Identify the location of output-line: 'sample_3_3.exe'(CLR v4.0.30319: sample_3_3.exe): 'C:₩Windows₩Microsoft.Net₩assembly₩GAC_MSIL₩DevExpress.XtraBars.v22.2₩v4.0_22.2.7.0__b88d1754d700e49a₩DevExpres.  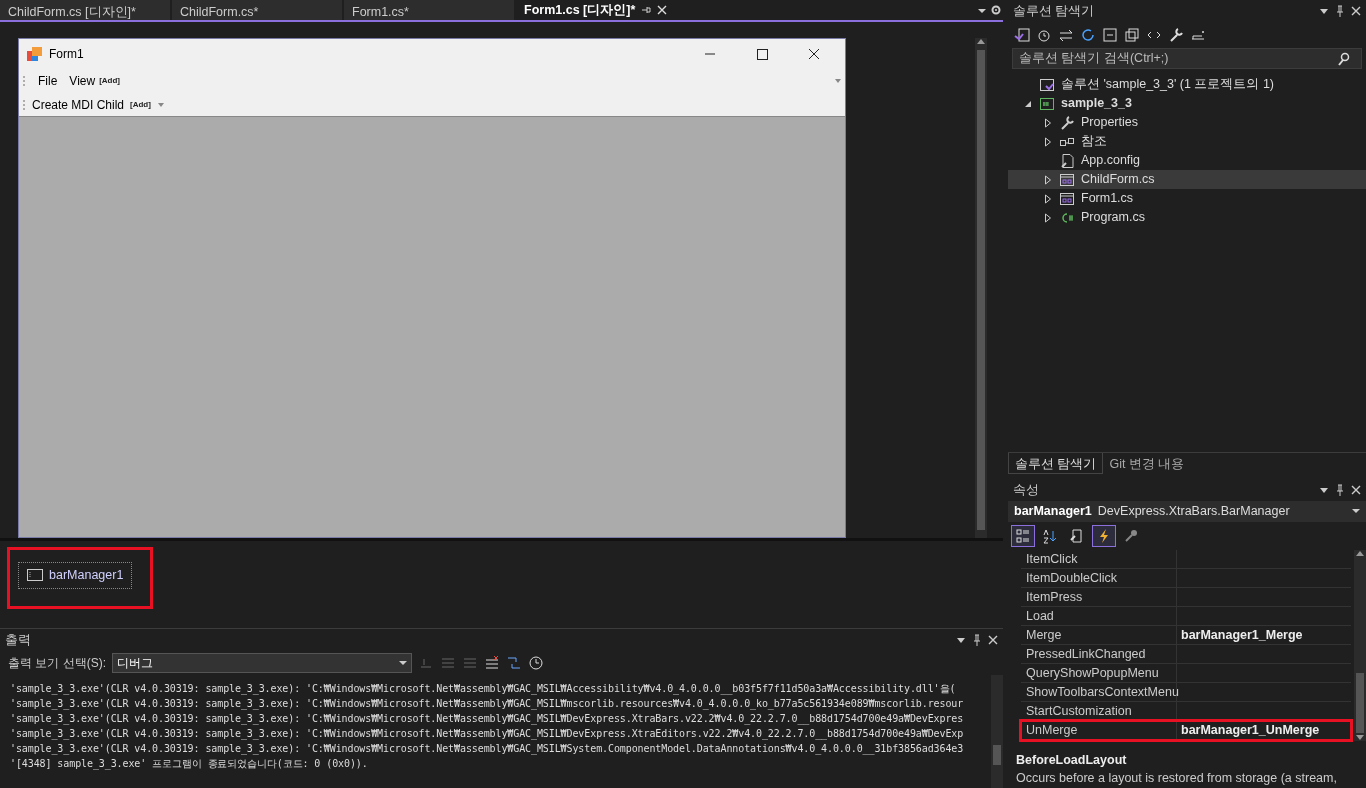
(487, 719).